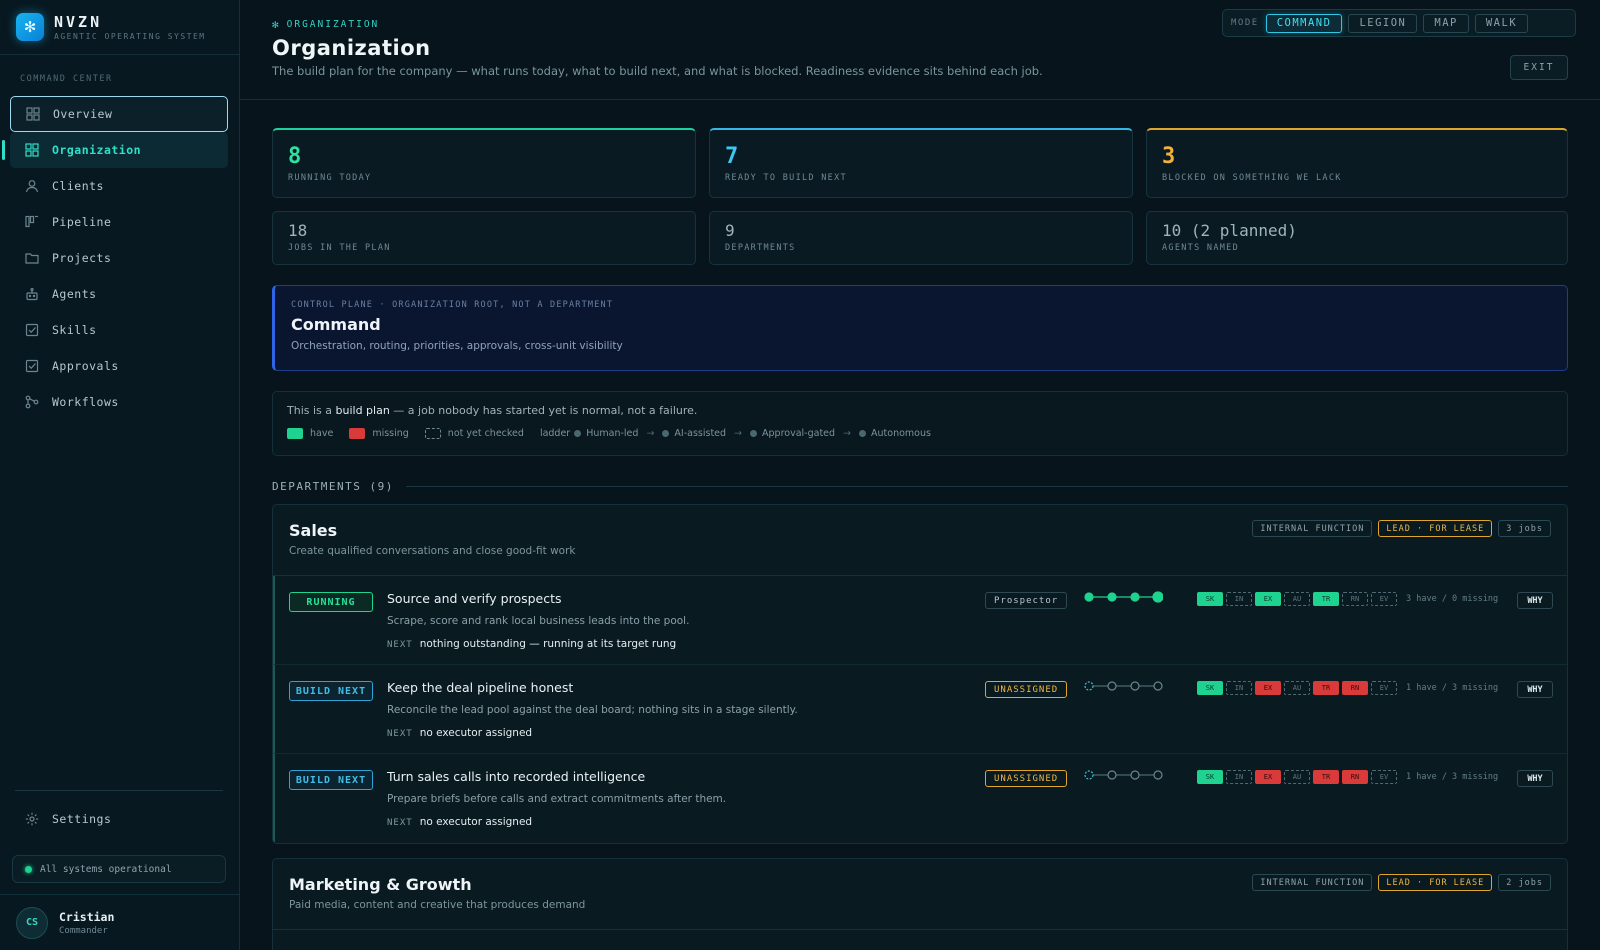 The height and width of the screenshot is (950, 1600). What do you see at coordinates (1252, 178) in the screenshot?
I see `stat-label: BLOCKED ON SOMETHING WE LACK` at bounding box center [1252, 178].